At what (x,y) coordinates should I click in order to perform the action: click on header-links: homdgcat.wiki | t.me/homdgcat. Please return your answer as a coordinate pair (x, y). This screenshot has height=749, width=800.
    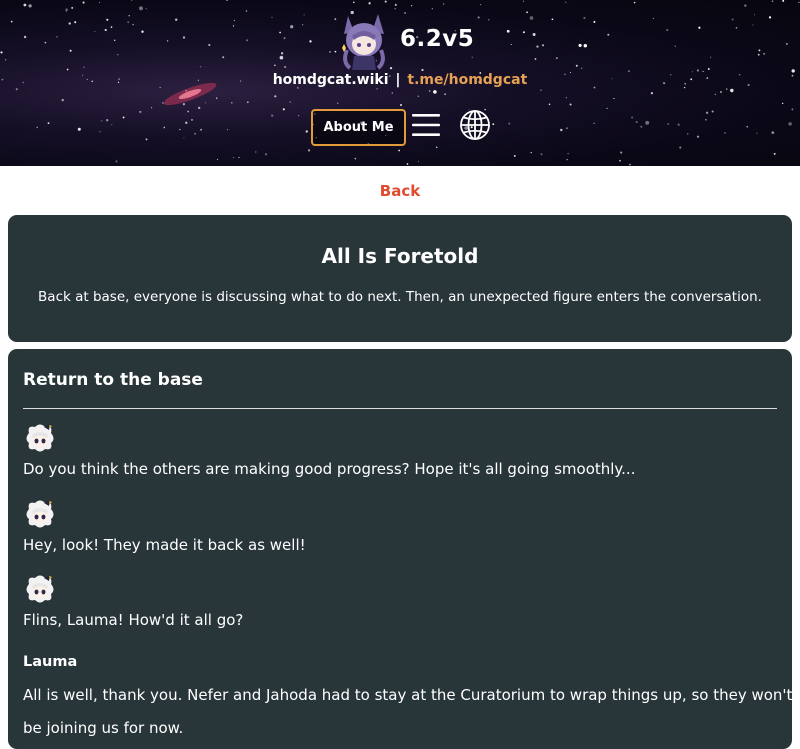
    Looking at the image, I should click on (400, 80).